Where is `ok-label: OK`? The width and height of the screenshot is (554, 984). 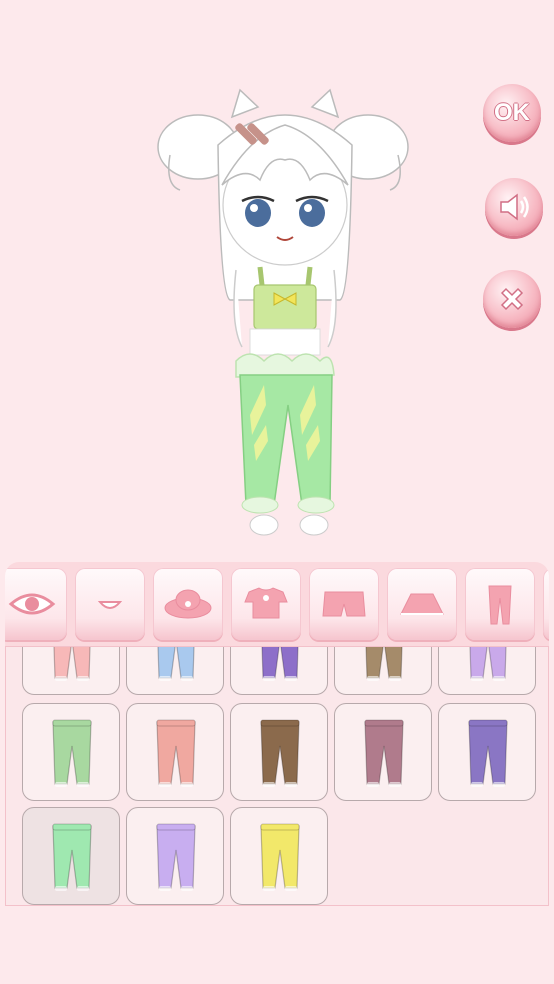
ok-label: OK is located at coordinates (512, 112).